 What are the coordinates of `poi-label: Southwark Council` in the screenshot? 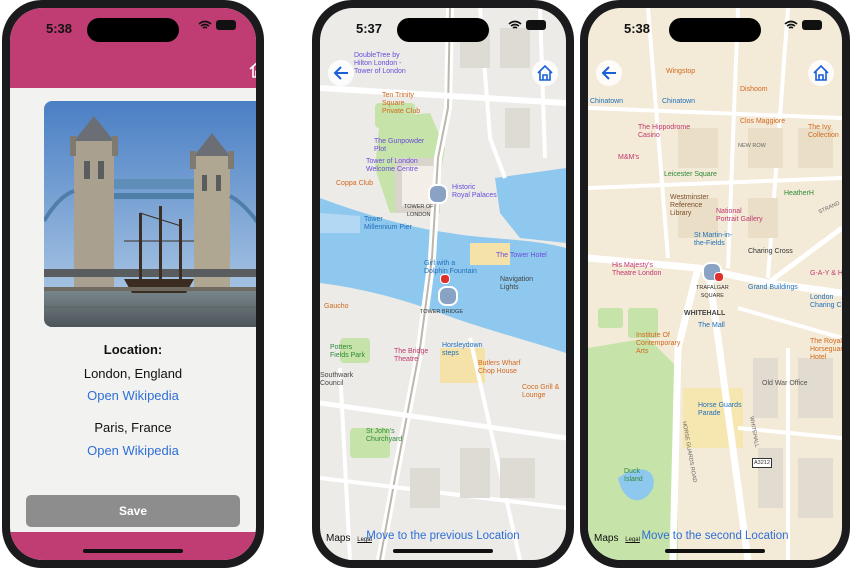 It's located at (336, 380).